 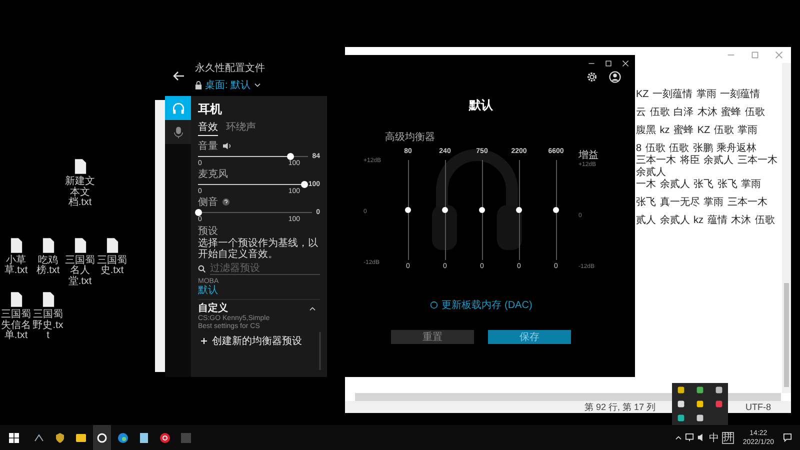 I want to click on file-name: 三国蜀野史.txt, so click(x=48, y=326).